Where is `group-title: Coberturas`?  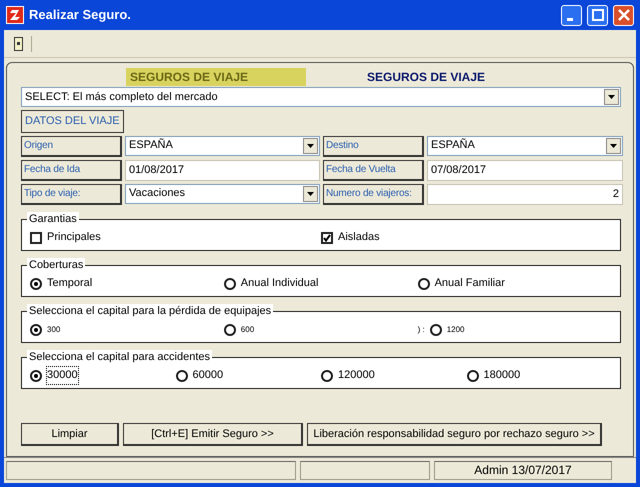
group-title: Coberturas is located at coordinates (56, 265).